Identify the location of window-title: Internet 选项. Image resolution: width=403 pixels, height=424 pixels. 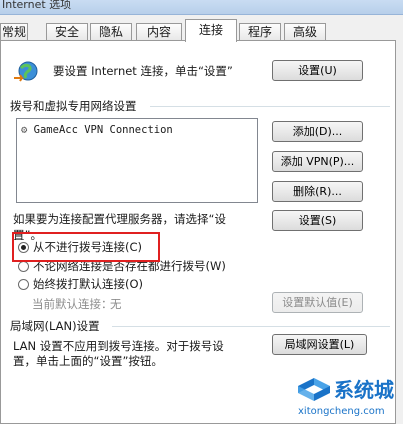
(37, 5).